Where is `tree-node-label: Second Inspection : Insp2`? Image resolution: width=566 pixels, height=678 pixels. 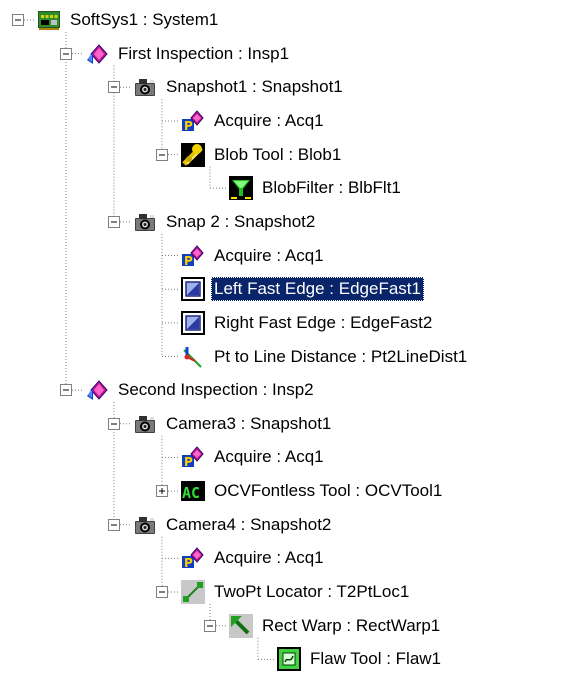 tree-node-label: Second Inspection : Insp2 is located at coordinates (216, 390).